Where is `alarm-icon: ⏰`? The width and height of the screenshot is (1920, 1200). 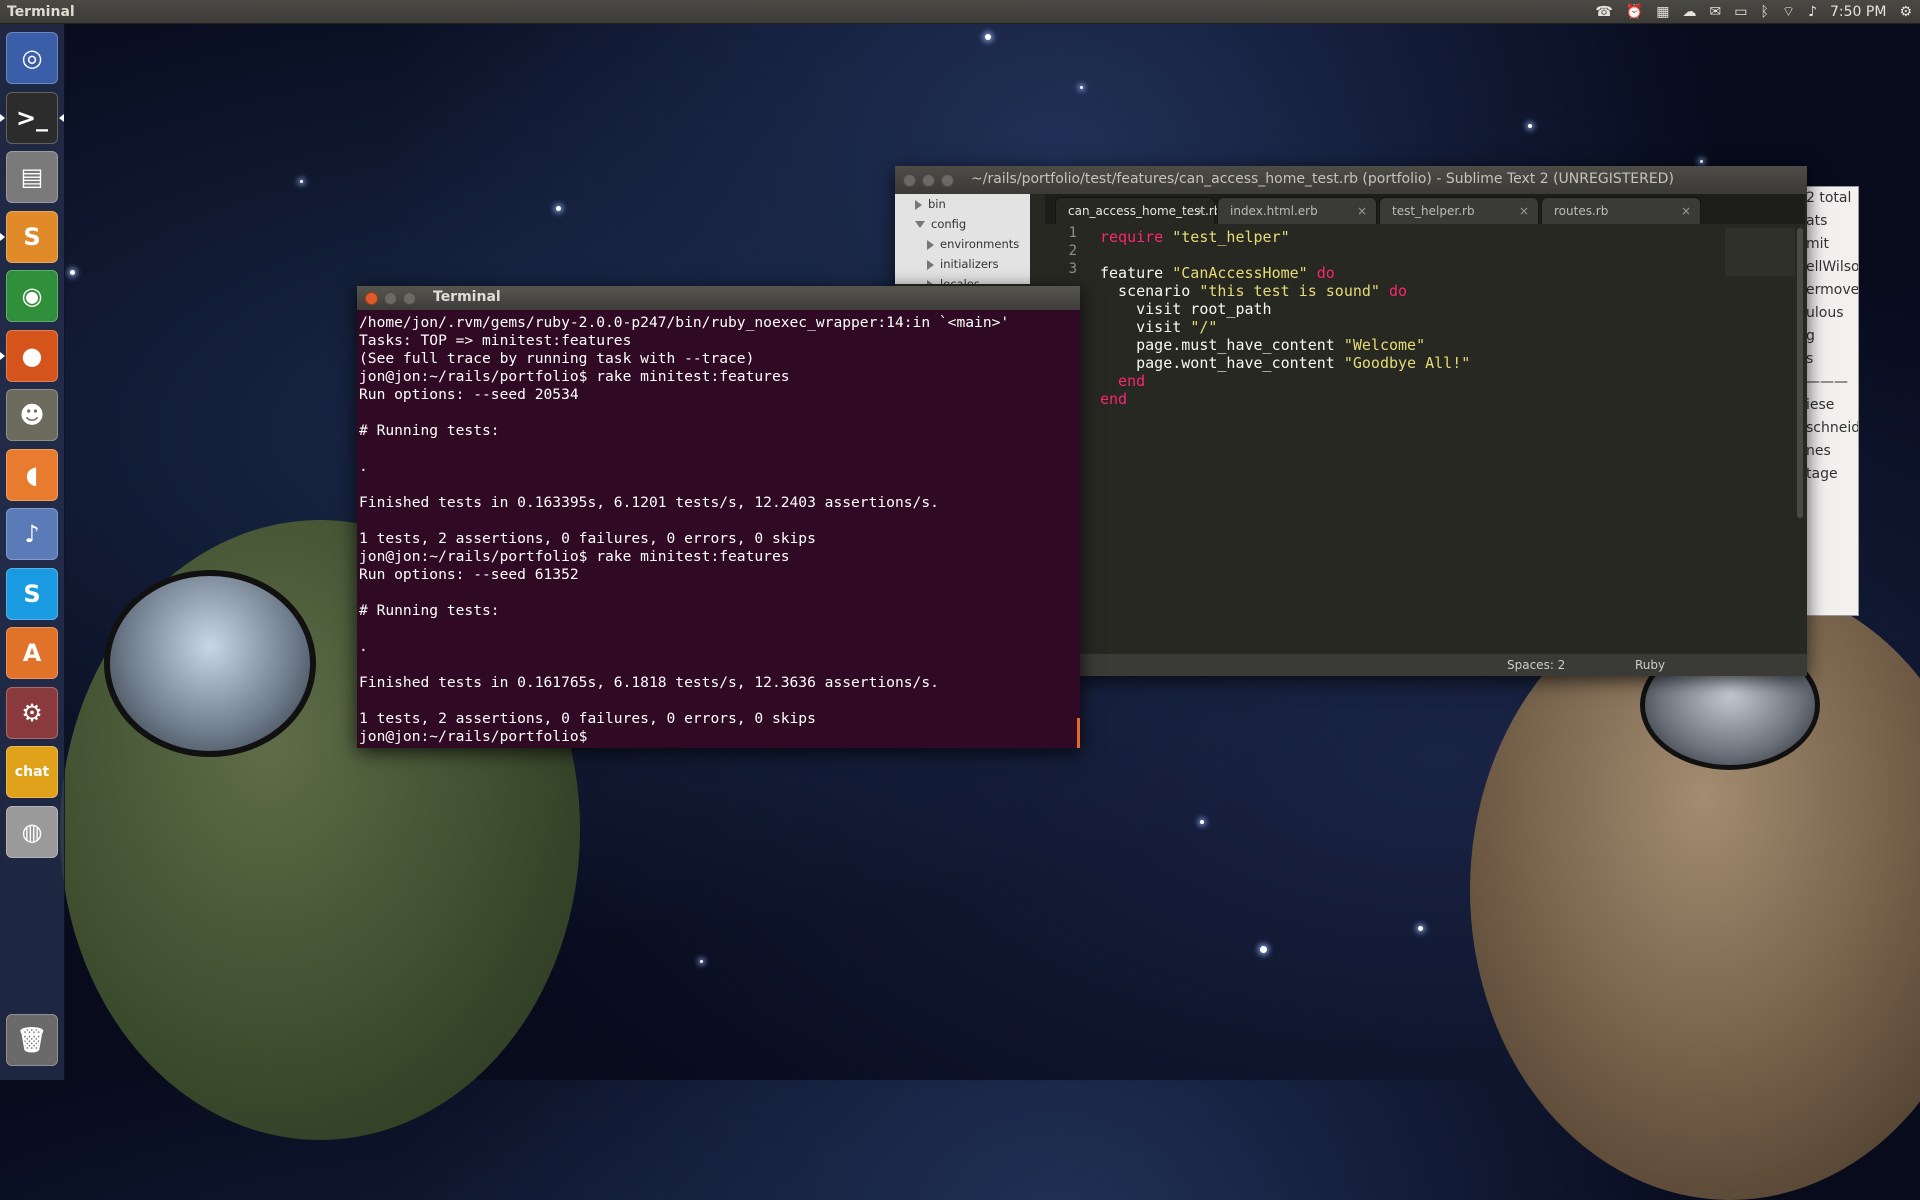
alarm-icon: ⏰ is located at coordinates (1634, 12).